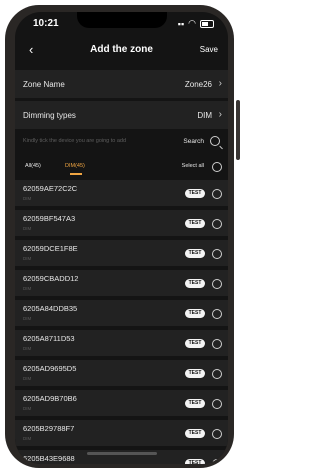 The height and width of the screenshot is (473, 320). What do you see at coordinates (49, 338) in the screenshot?
I see `device-id: 6205A8711D53` at bounding box center [49, 338].